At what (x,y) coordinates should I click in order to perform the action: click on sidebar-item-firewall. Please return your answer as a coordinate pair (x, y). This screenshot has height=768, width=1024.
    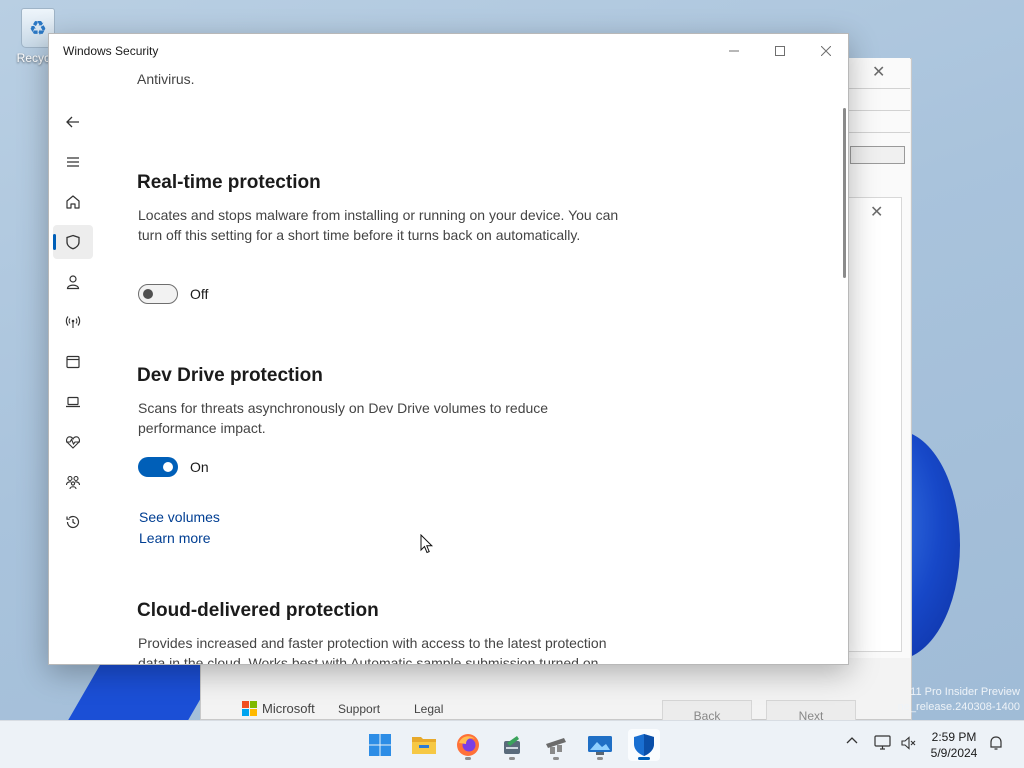
    Looking at the image, I should click on (73, 322).